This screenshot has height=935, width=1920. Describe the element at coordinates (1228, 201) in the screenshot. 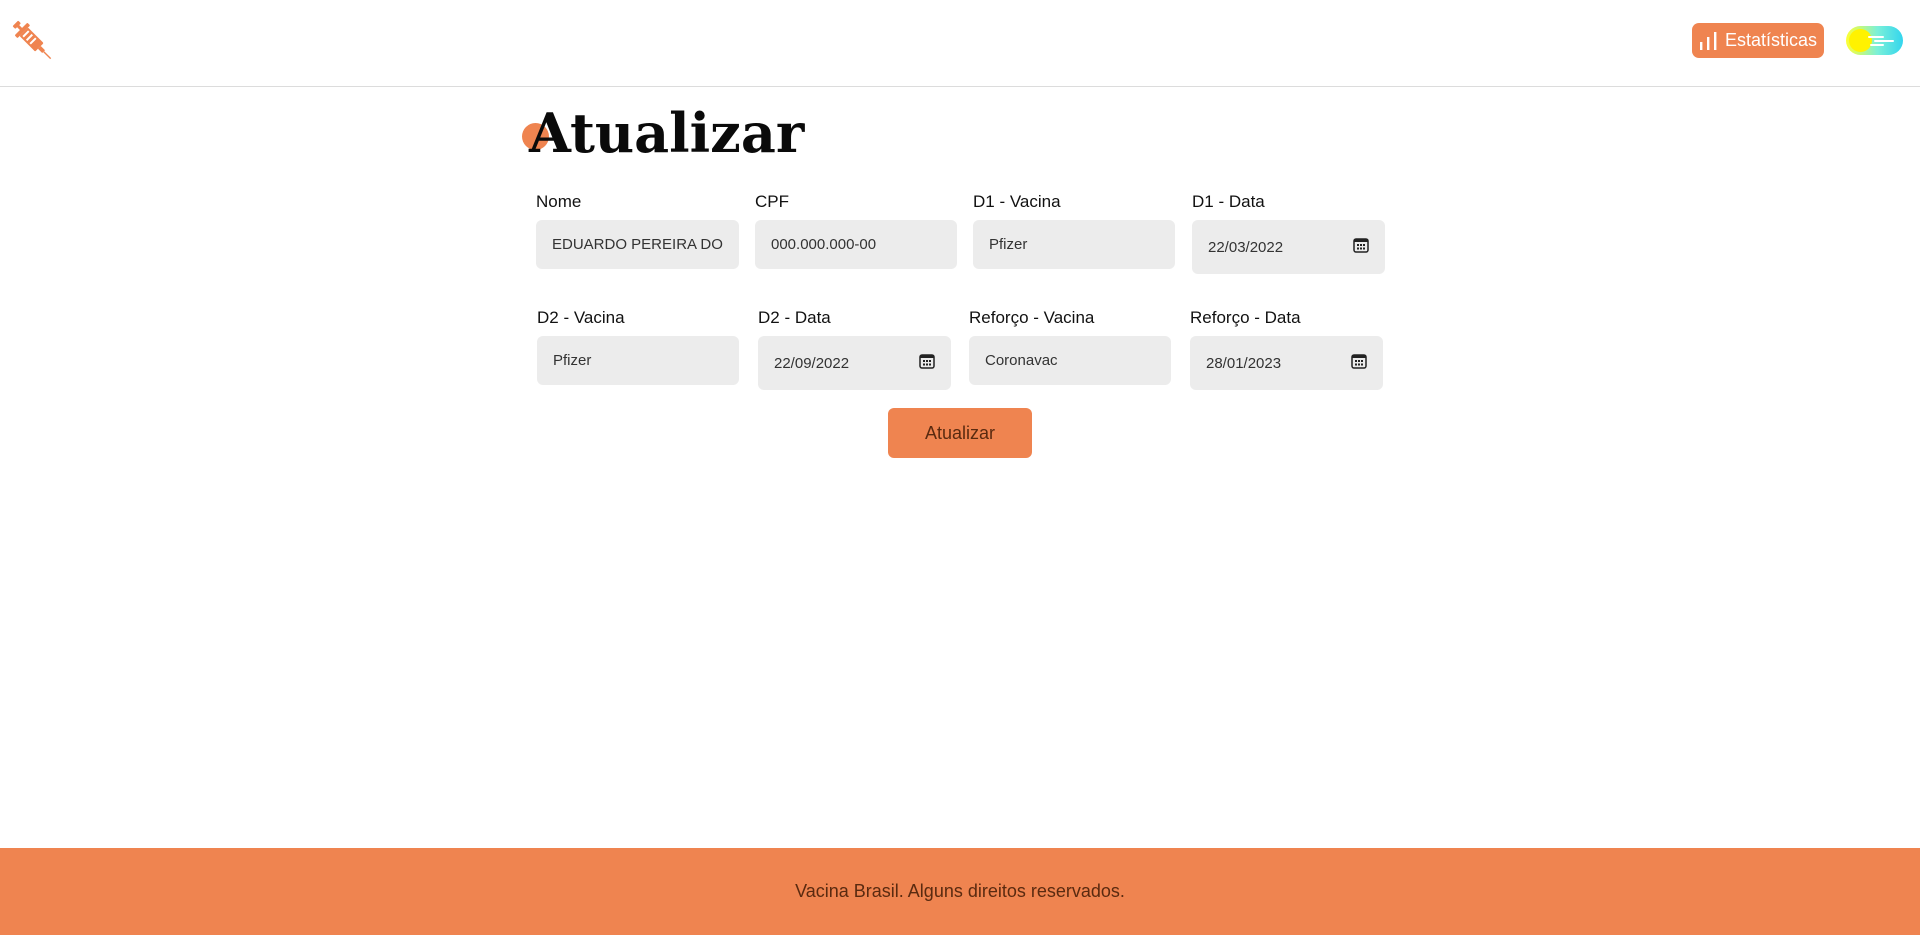

I see `d1-data-label: D1 - Data` at that location.